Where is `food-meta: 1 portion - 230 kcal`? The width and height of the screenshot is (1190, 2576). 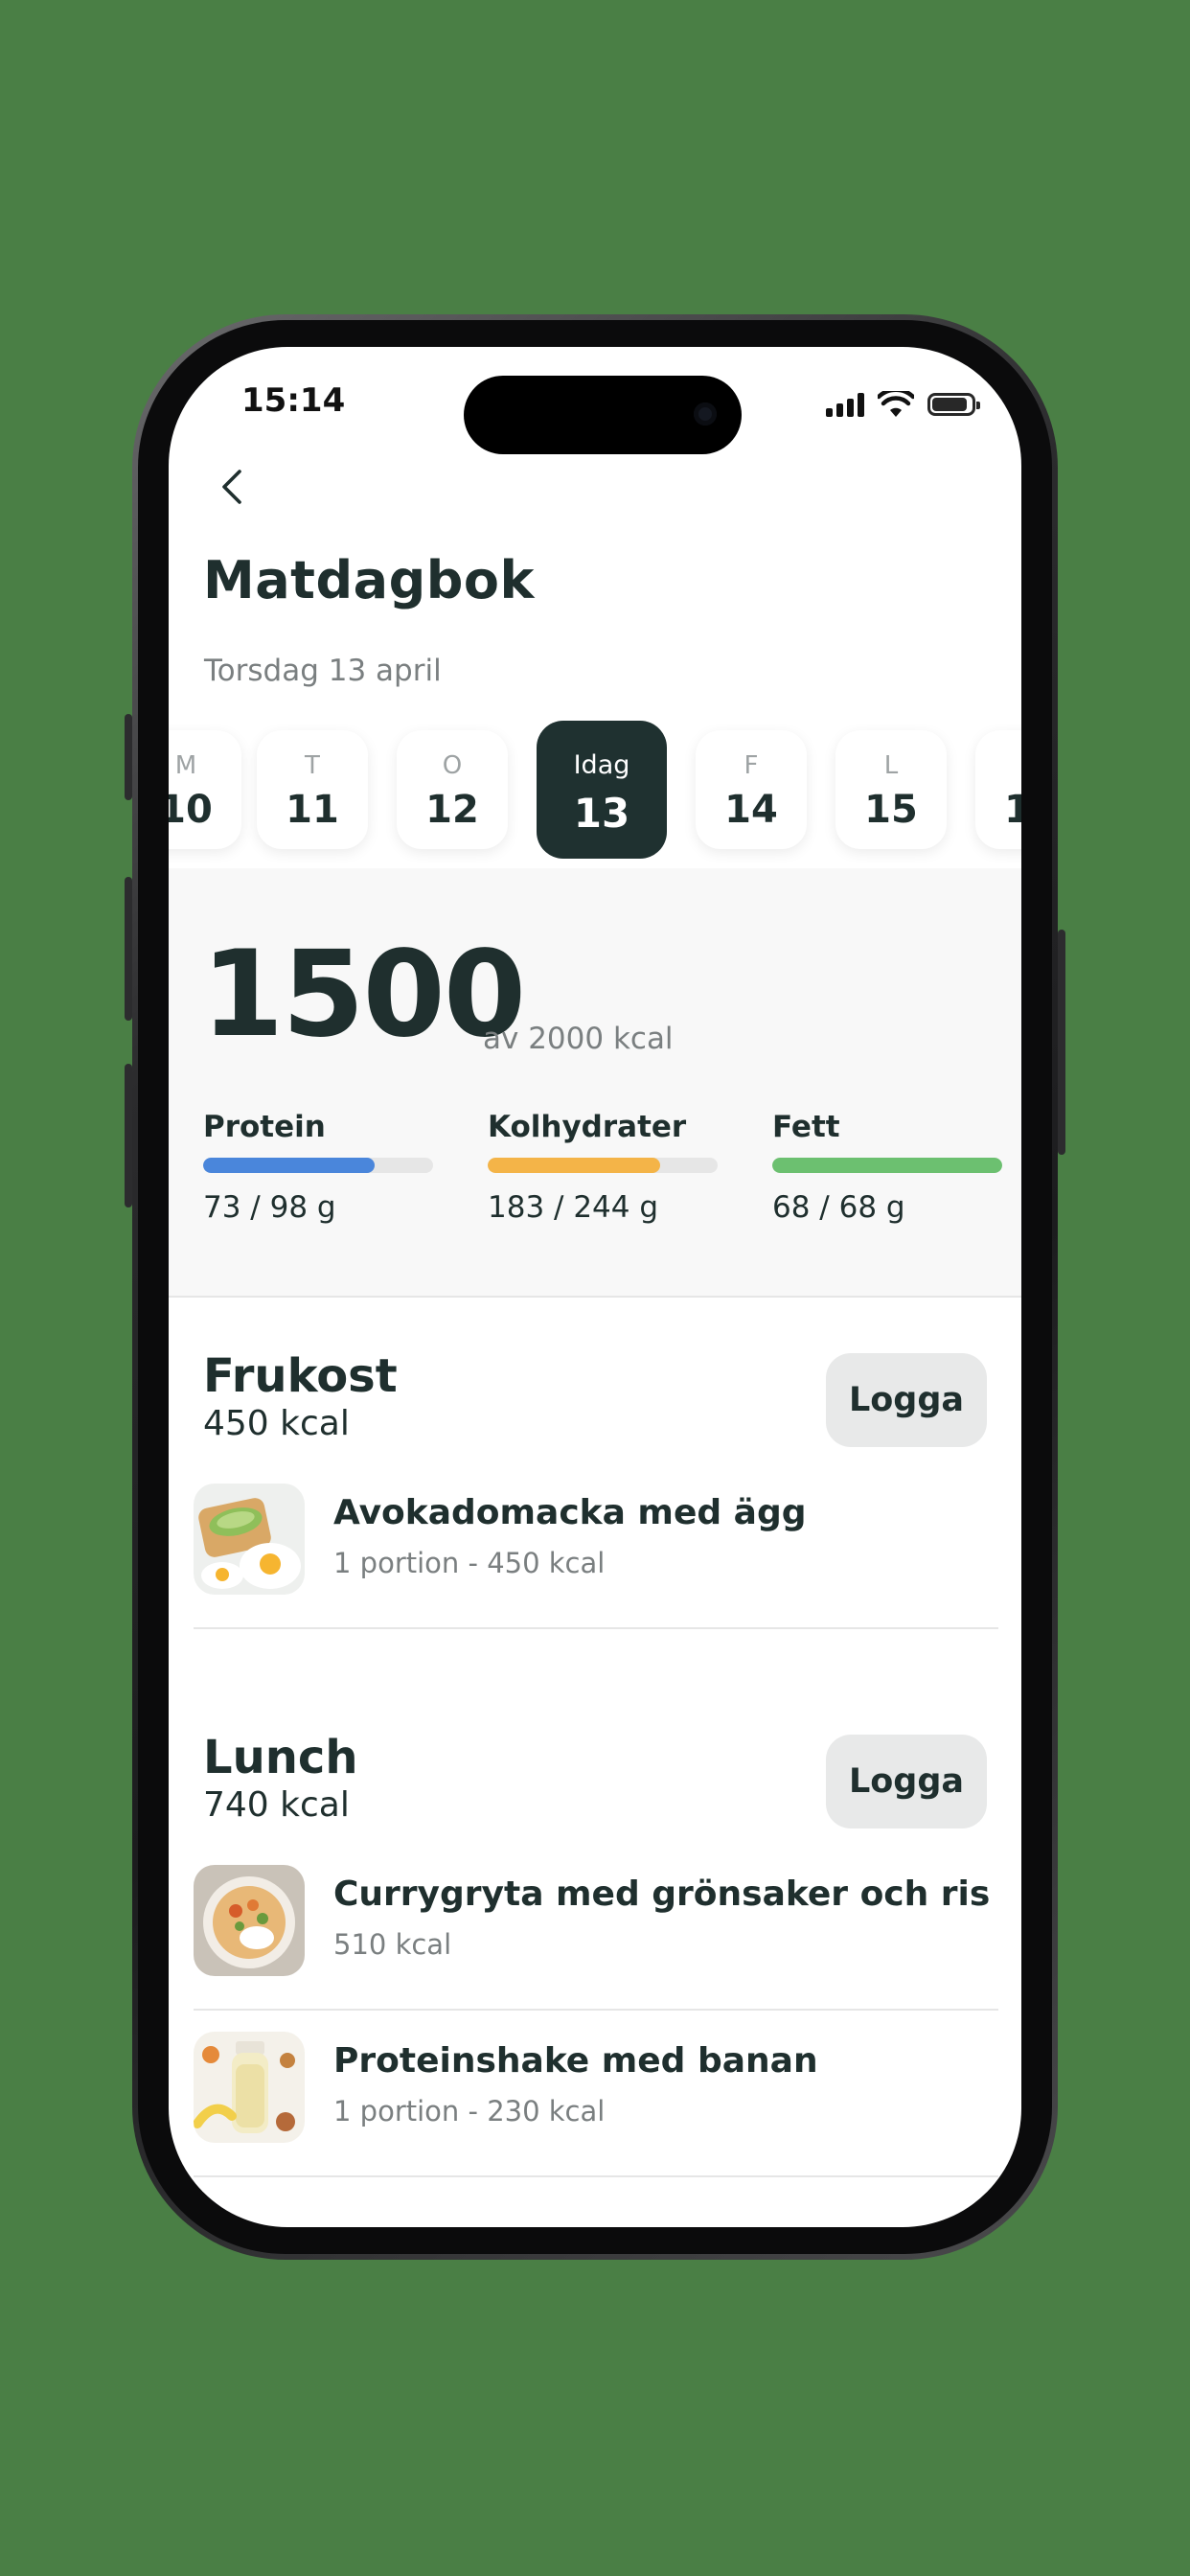 food-meta: 1 portion - 230 kcal is located at coordinates (470, 2111).